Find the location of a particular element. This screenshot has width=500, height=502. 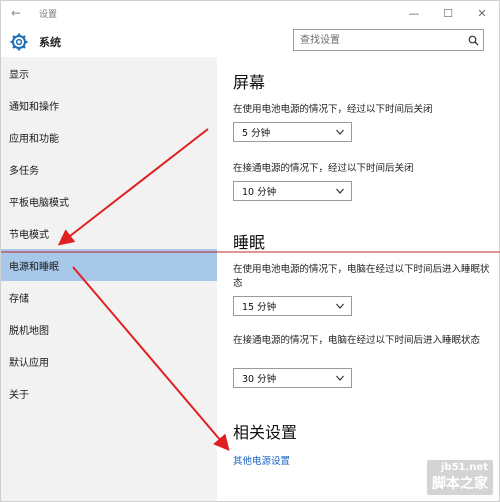

sidebar-item-notifications: 通知和操作 is located at coordinates (109, 105).